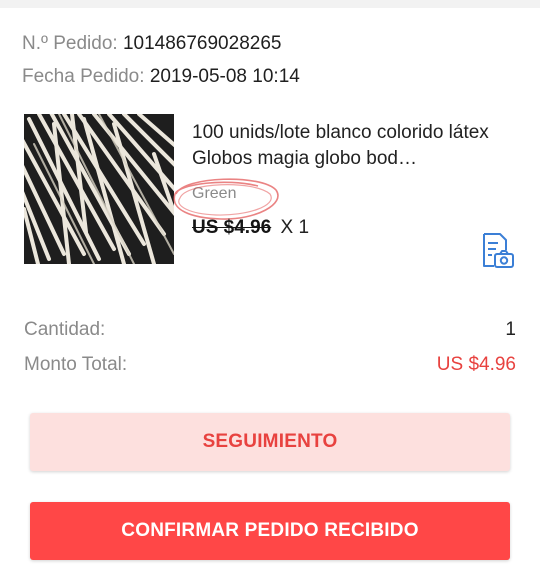 The width and height of the screenshot is (540, 570). I want to click on total-value: US $4.96, so click(476, 364).